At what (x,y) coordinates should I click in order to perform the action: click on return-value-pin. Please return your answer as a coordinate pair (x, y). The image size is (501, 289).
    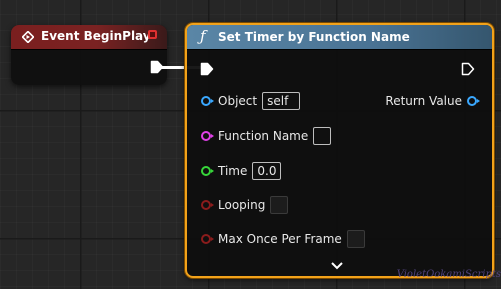
    Looking at the image, I should click on (473, 101).